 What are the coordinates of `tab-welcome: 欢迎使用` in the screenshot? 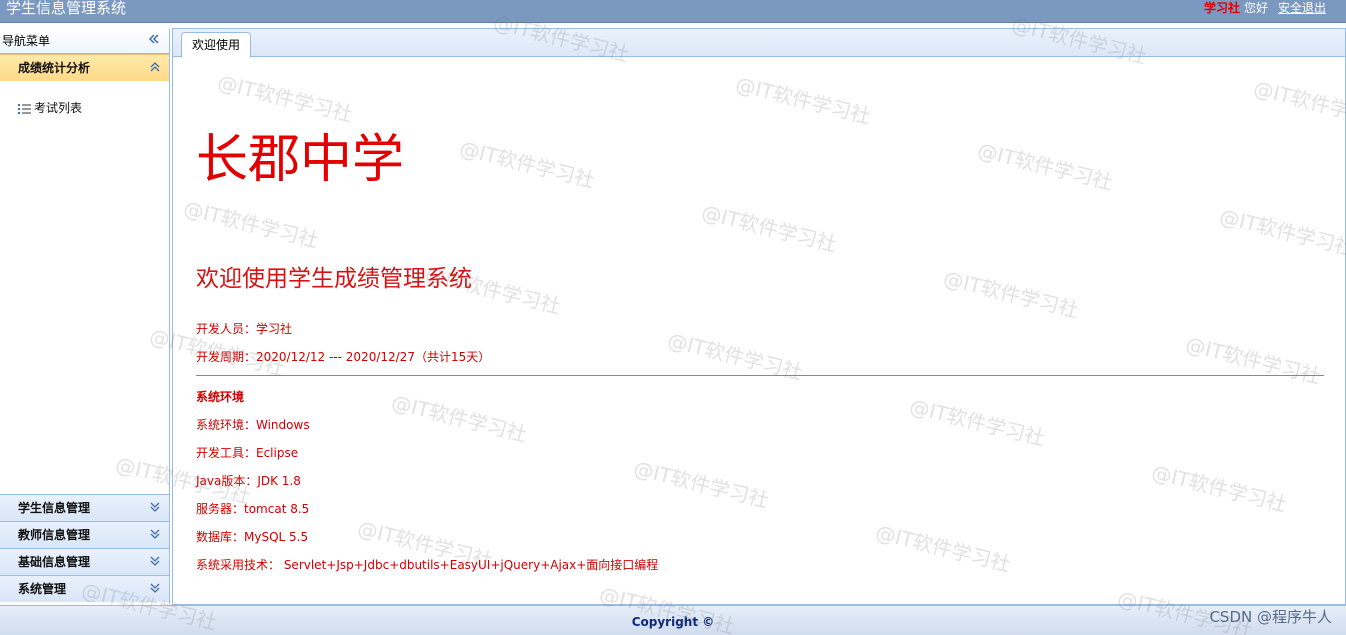 It's located at (216, 45).